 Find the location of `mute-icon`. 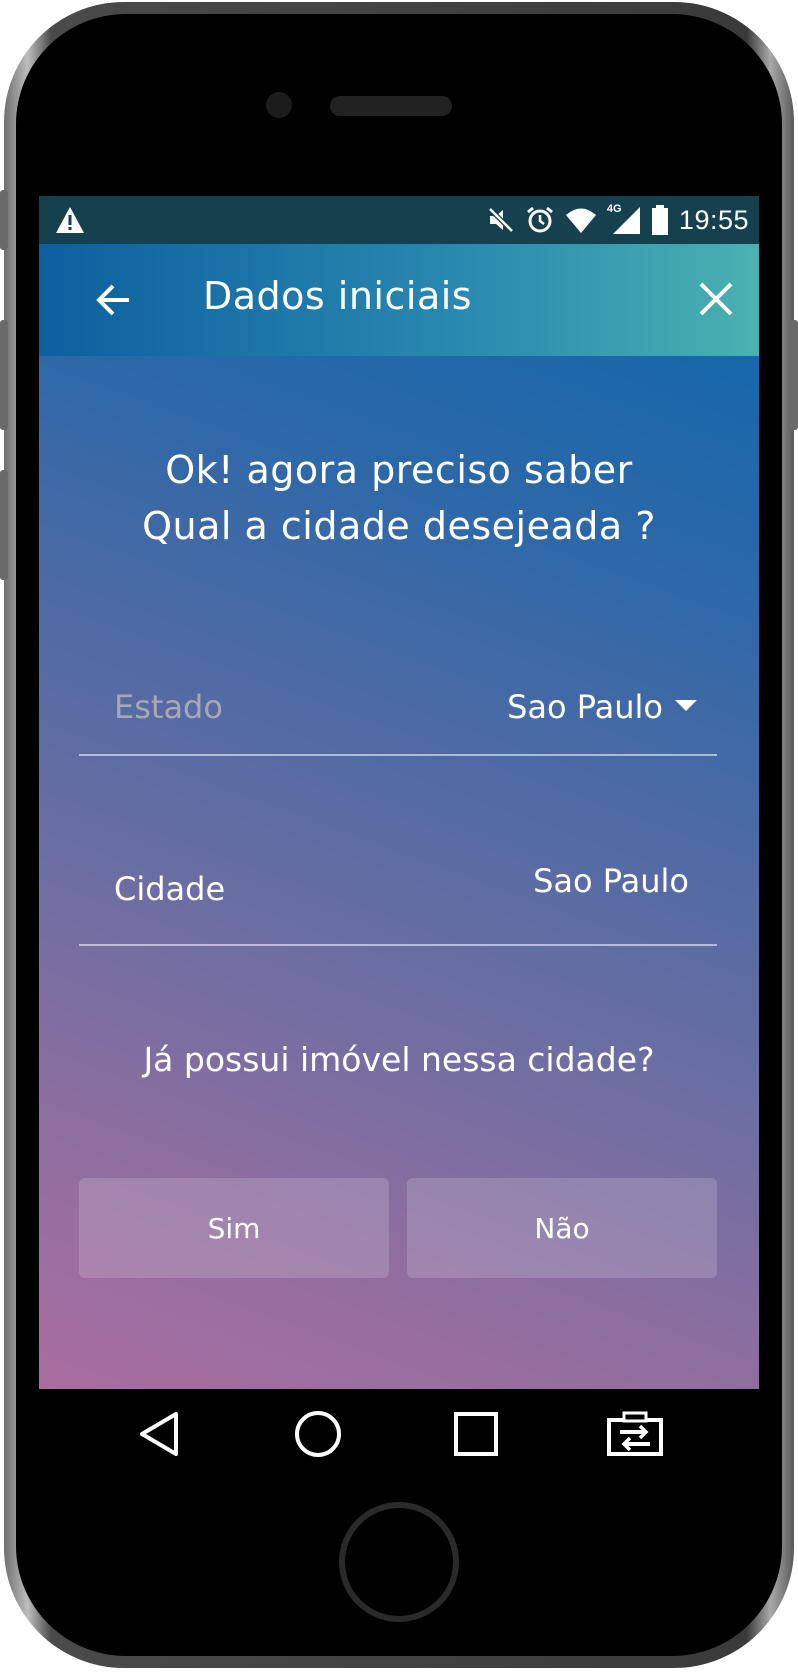

mute-icon is located at coordinates (501, 220).